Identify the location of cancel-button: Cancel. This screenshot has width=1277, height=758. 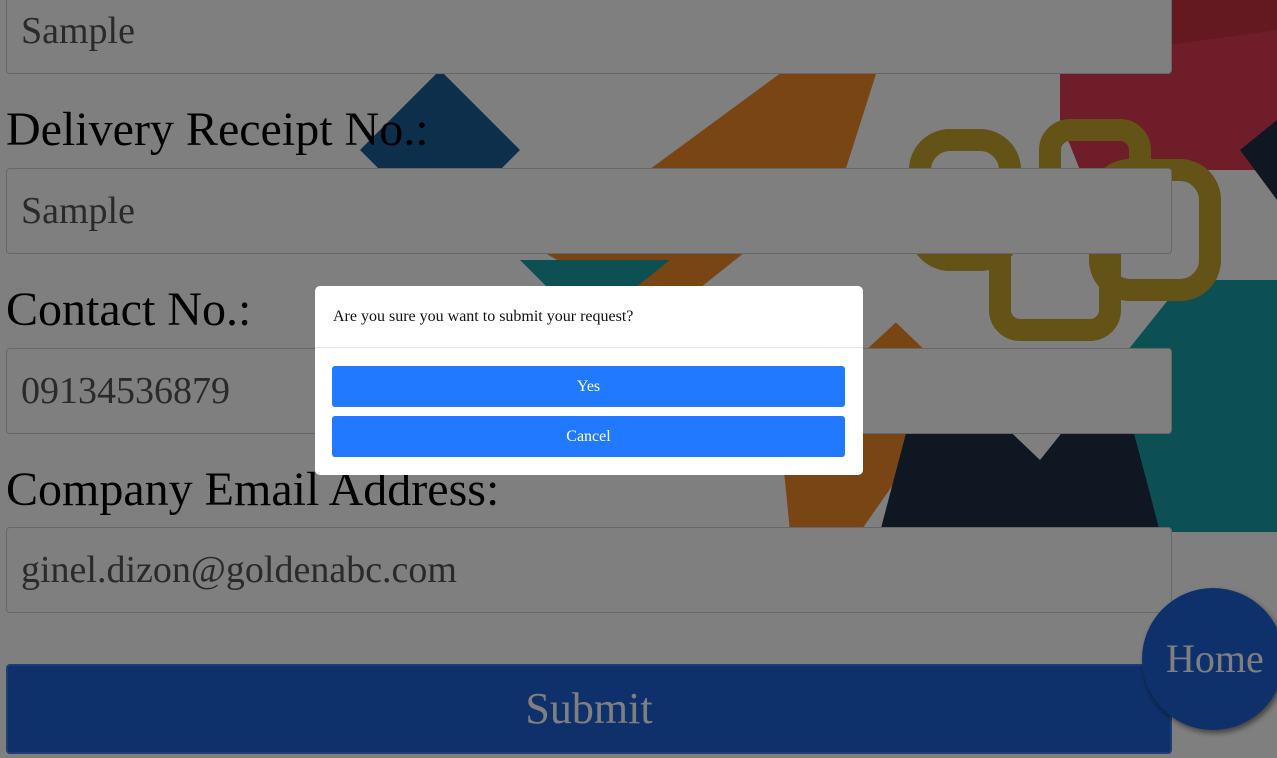
(588, 436).